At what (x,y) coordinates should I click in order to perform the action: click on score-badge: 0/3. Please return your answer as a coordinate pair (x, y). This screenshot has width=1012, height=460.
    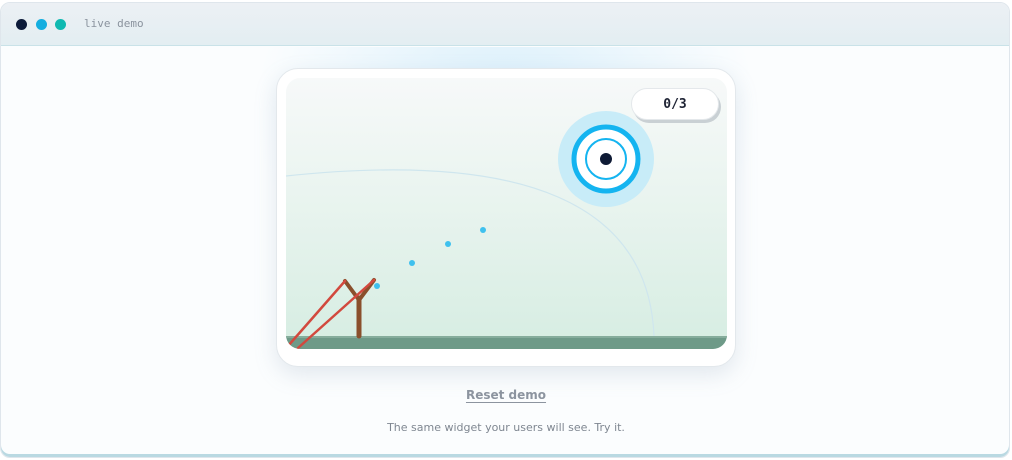
    Looking at the image, I should click on (675, 104).